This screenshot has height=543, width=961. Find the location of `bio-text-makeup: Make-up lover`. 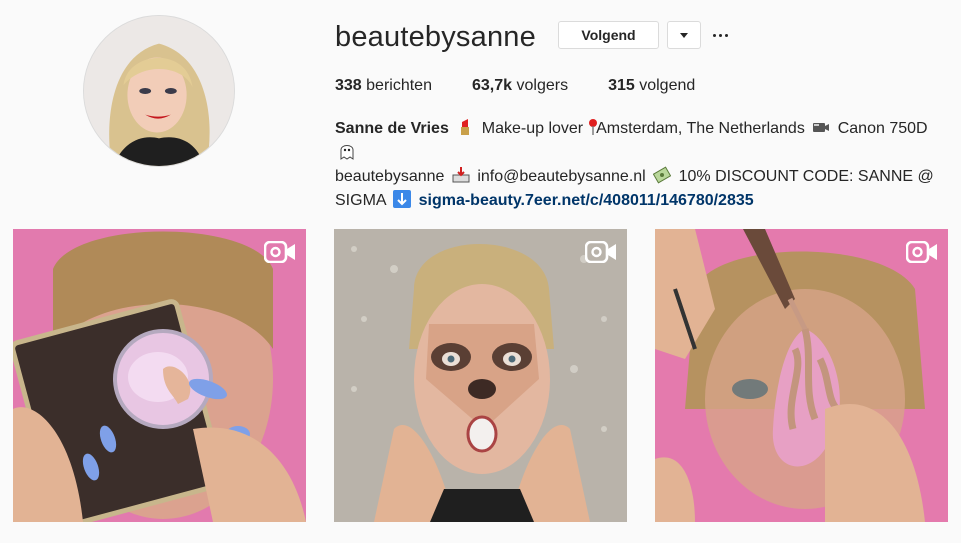

bio-text-makeup: Make-up lover is located at coordinates (532, 128).